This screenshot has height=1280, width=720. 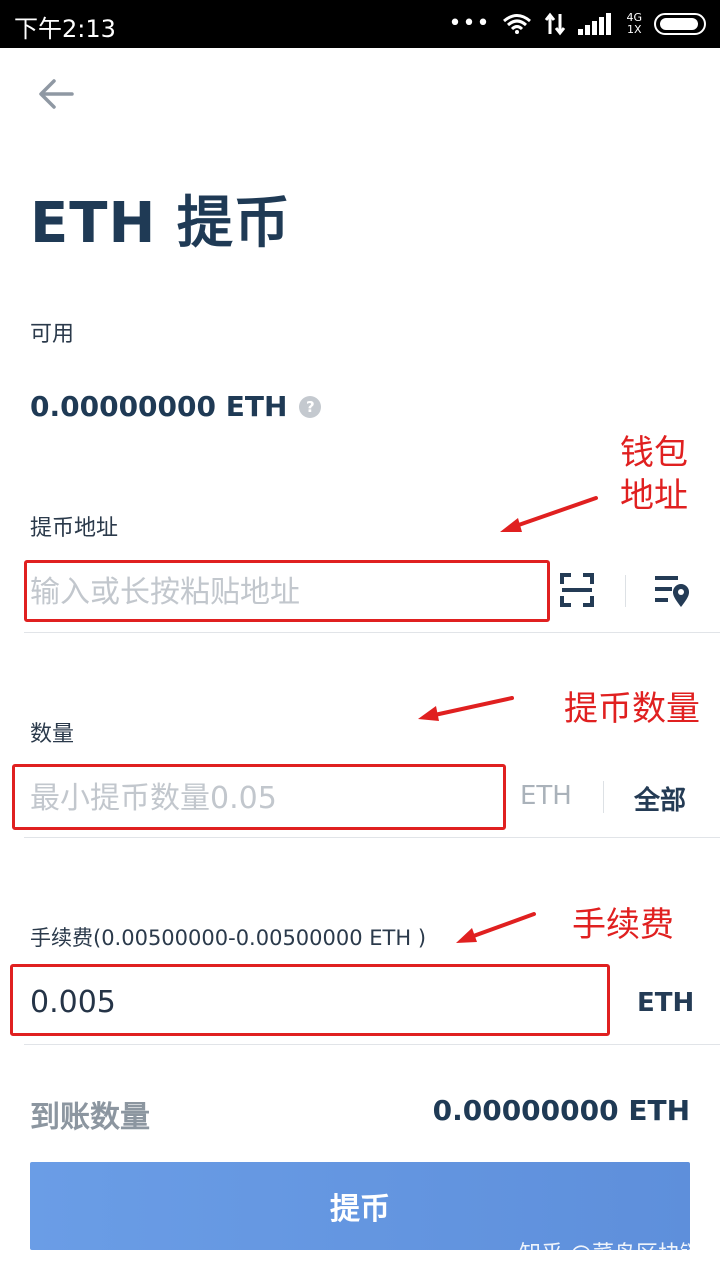 I want to click on more-dots-icon: •••, so click(x=469, y=23).